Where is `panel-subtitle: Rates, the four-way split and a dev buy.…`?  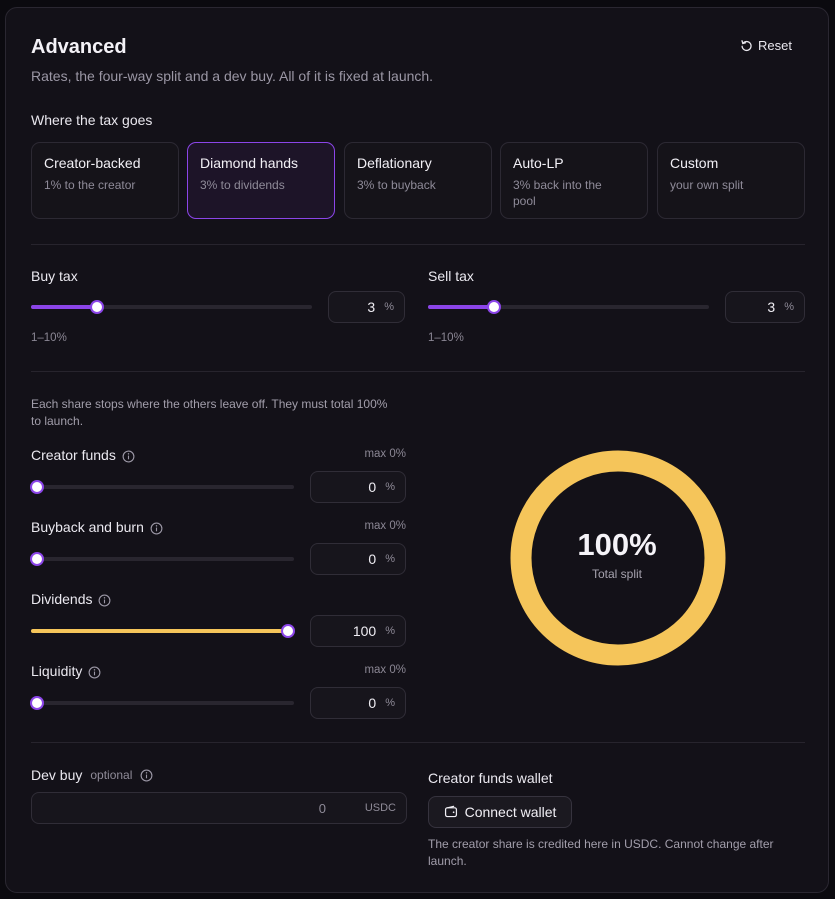
panel-subtitle: Rates, the four-way split and a dev buy.… is located at coordinates (232, 76).